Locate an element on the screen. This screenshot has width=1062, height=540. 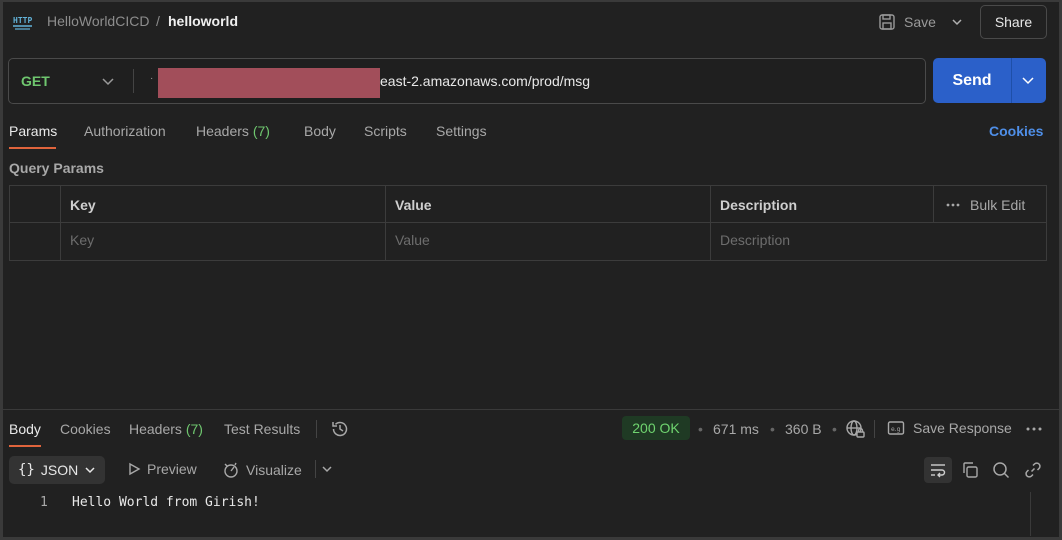
response-active-tab-underline is located at coordinates (25, 446).